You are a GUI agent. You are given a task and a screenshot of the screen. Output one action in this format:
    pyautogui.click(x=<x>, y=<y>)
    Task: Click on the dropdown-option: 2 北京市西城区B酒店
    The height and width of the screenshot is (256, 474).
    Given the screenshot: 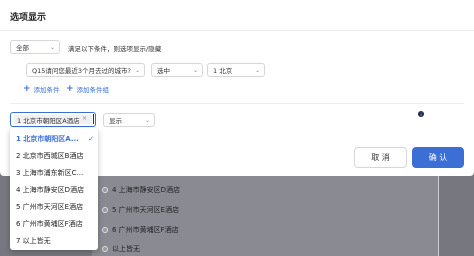 What is the action you would take?
    pyautogui.click(x=54, y=156)
    